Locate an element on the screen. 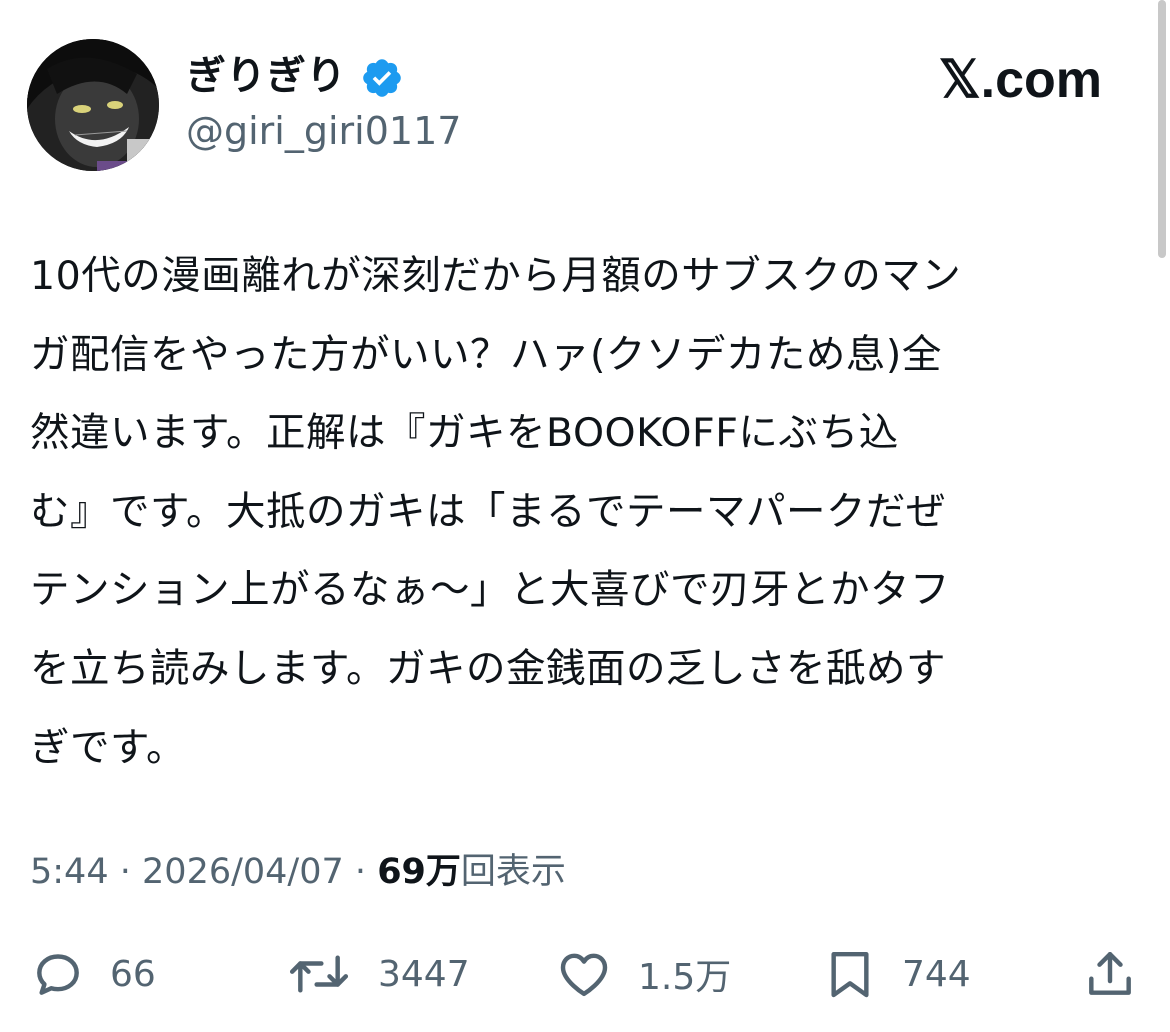  reply-button: 66 is located at coordinates (93, 974).